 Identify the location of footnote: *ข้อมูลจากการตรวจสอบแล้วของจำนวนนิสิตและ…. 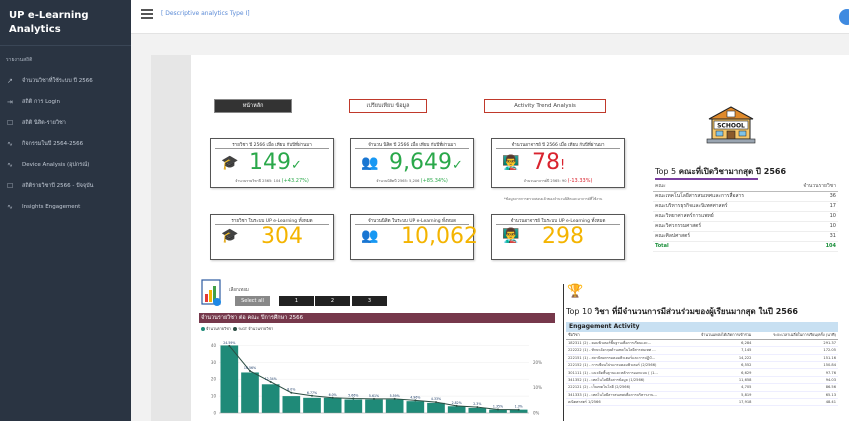
(553, 199).